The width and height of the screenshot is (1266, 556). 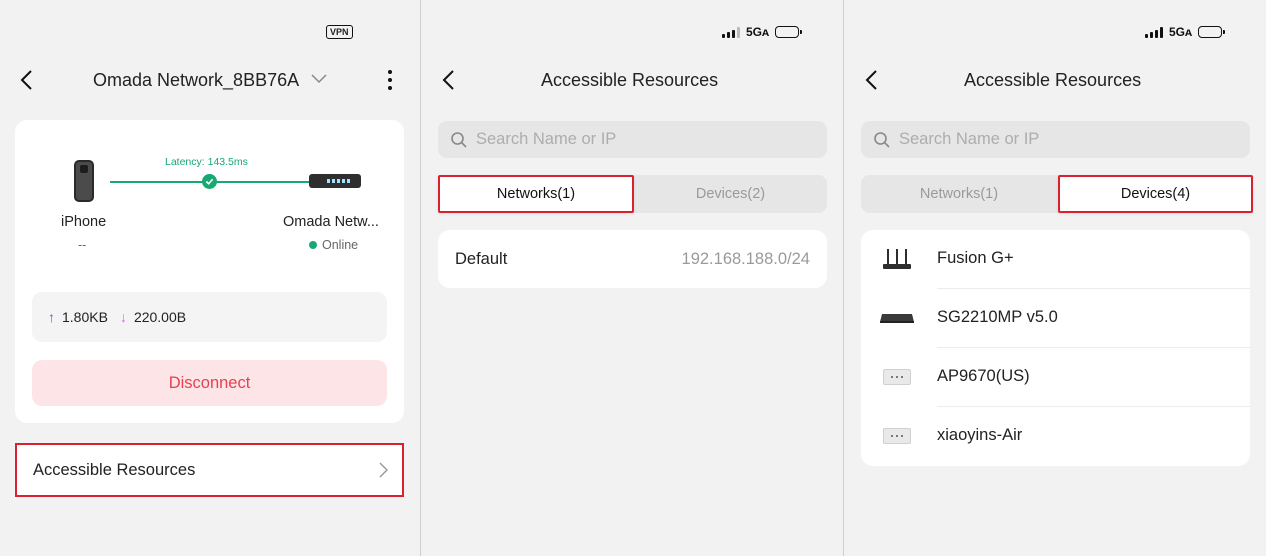 I want to click on check-icon, so click(x=209, y=181).